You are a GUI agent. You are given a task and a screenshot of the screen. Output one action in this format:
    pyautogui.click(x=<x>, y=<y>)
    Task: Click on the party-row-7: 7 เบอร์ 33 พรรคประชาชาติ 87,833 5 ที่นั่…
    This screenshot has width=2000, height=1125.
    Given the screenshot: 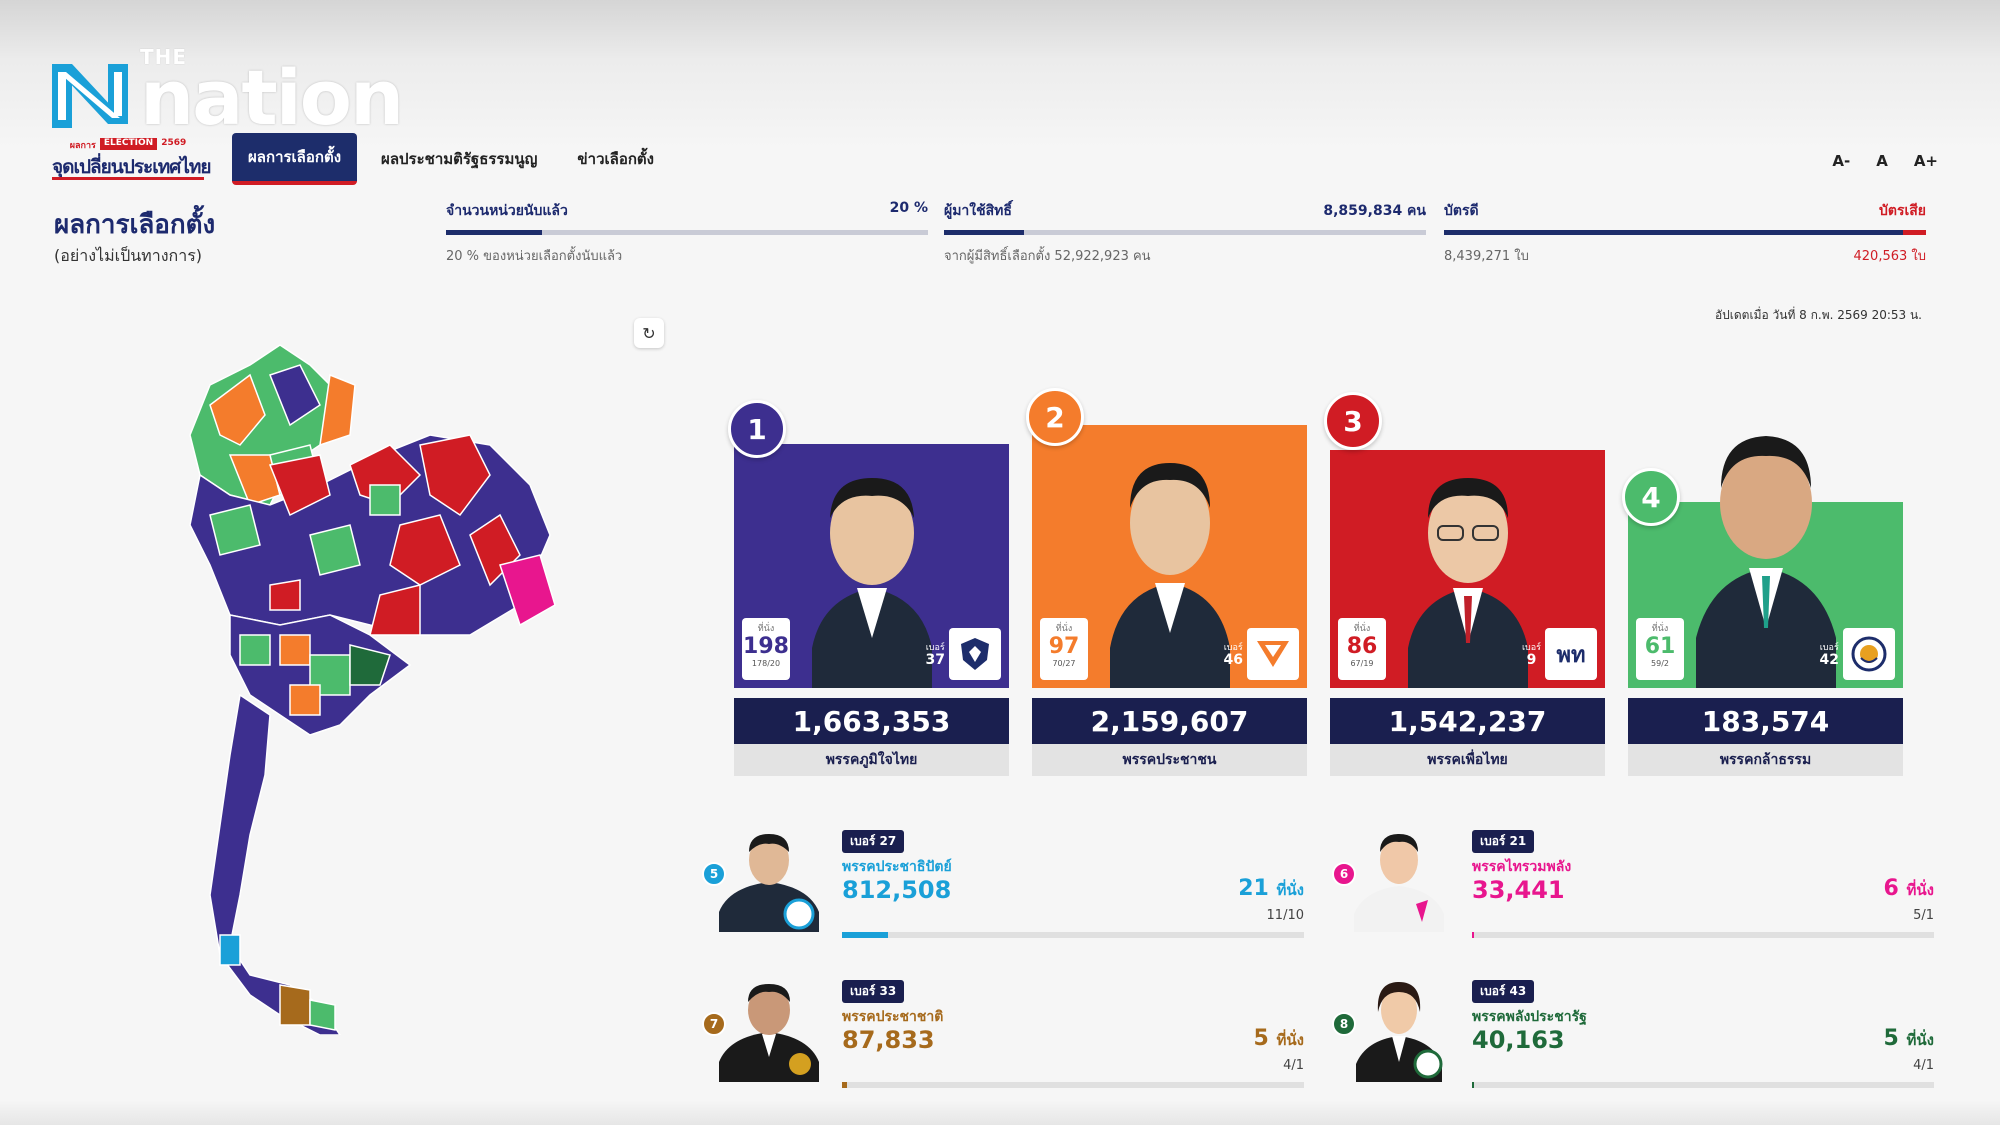 What is the action you would take?
    pyautogui.click(x=1008, y=1032)
    